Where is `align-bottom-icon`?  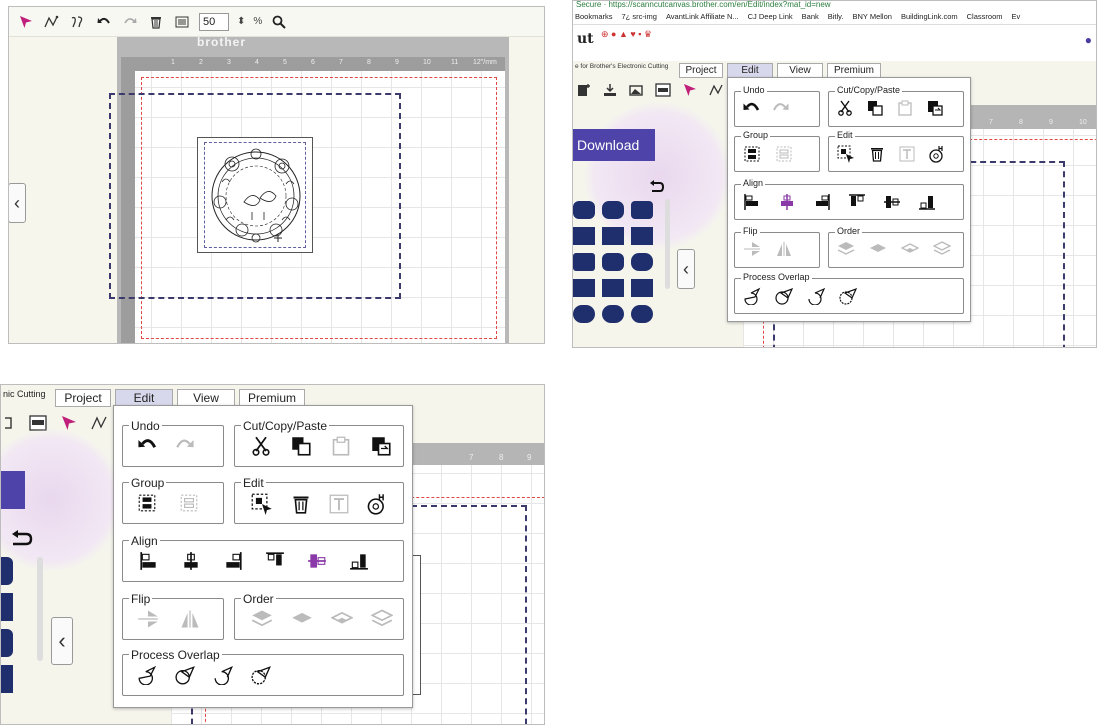 align-bottom-icon is located at coordinates (927, 202).